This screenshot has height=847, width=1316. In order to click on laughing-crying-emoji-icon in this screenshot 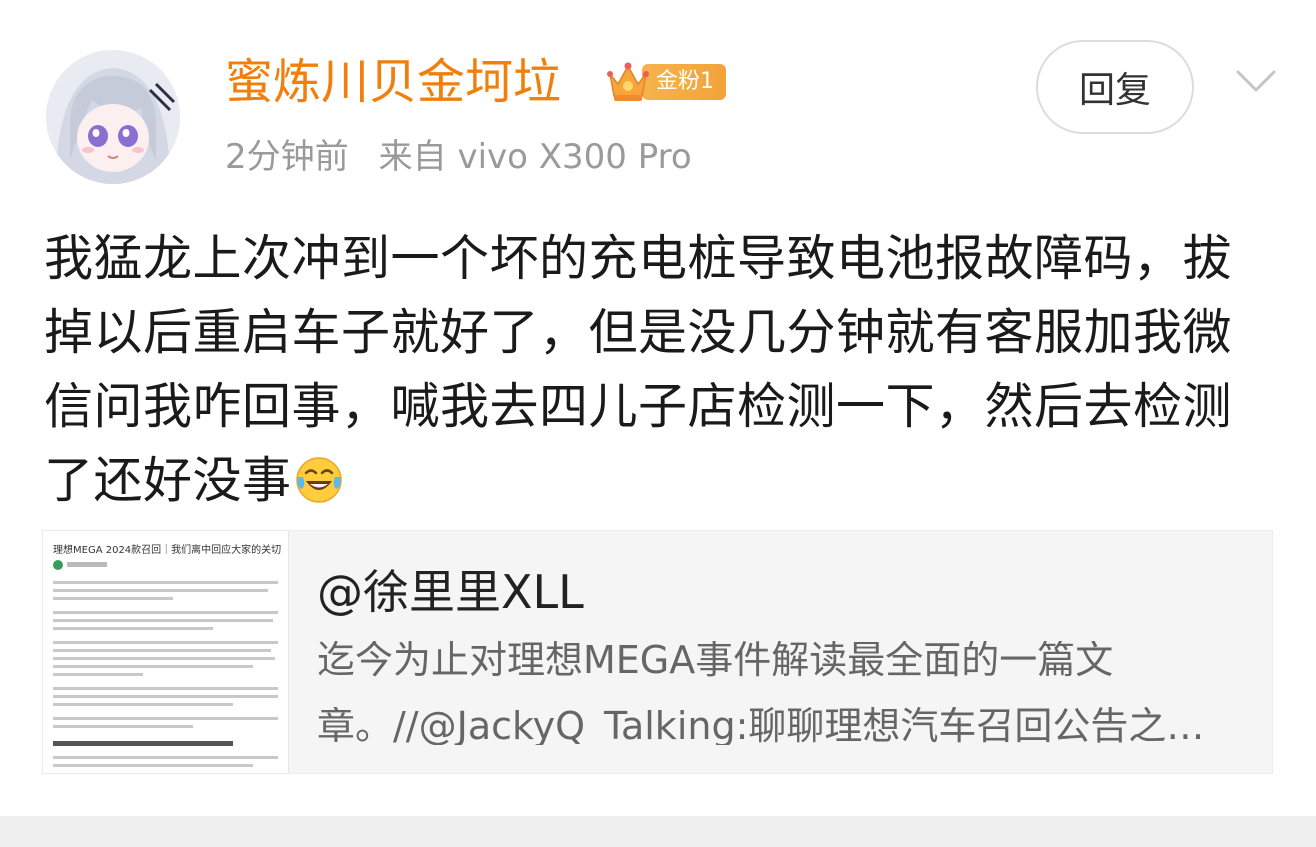, I will do `click(318, 480)`.